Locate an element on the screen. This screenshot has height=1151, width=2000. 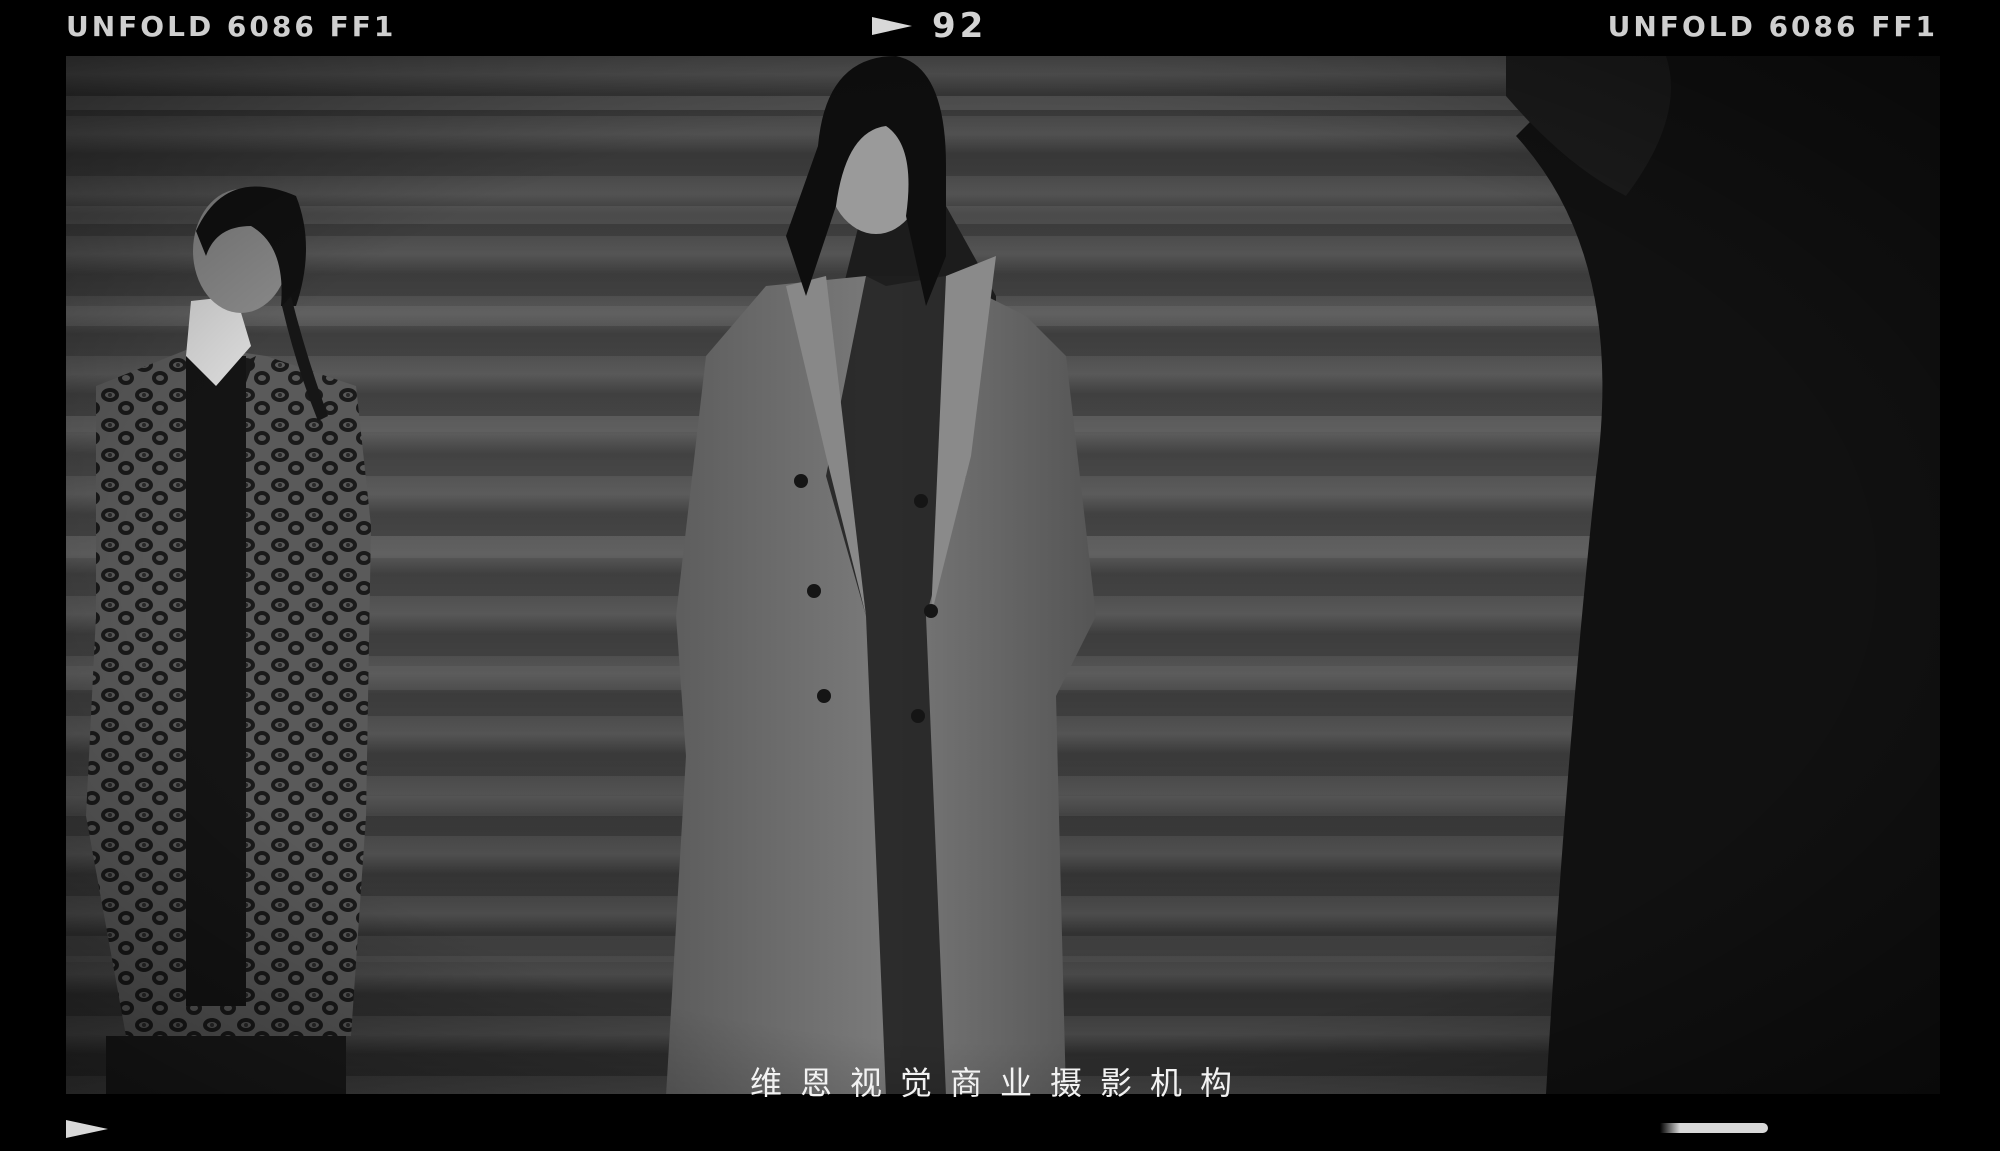
bottom-left-marker is located at coordinates (87, 1129).